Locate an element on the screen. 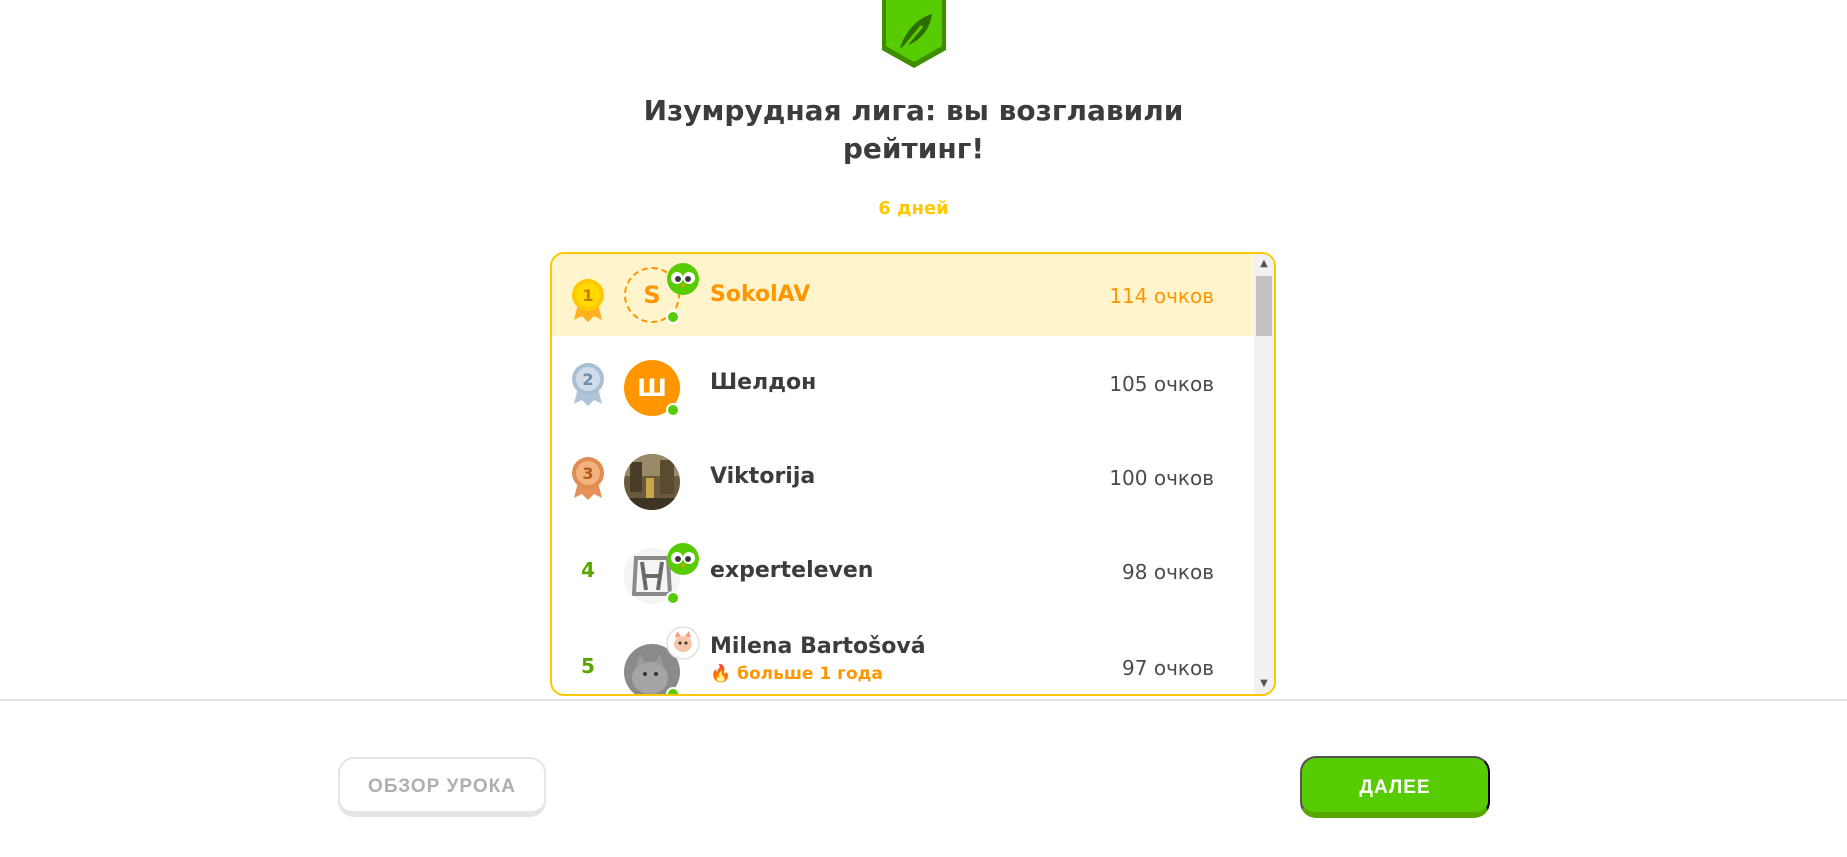 The height and width of the screenshot is (857, 1847). user-name: Шелдон is located at coordinates (763, 382).